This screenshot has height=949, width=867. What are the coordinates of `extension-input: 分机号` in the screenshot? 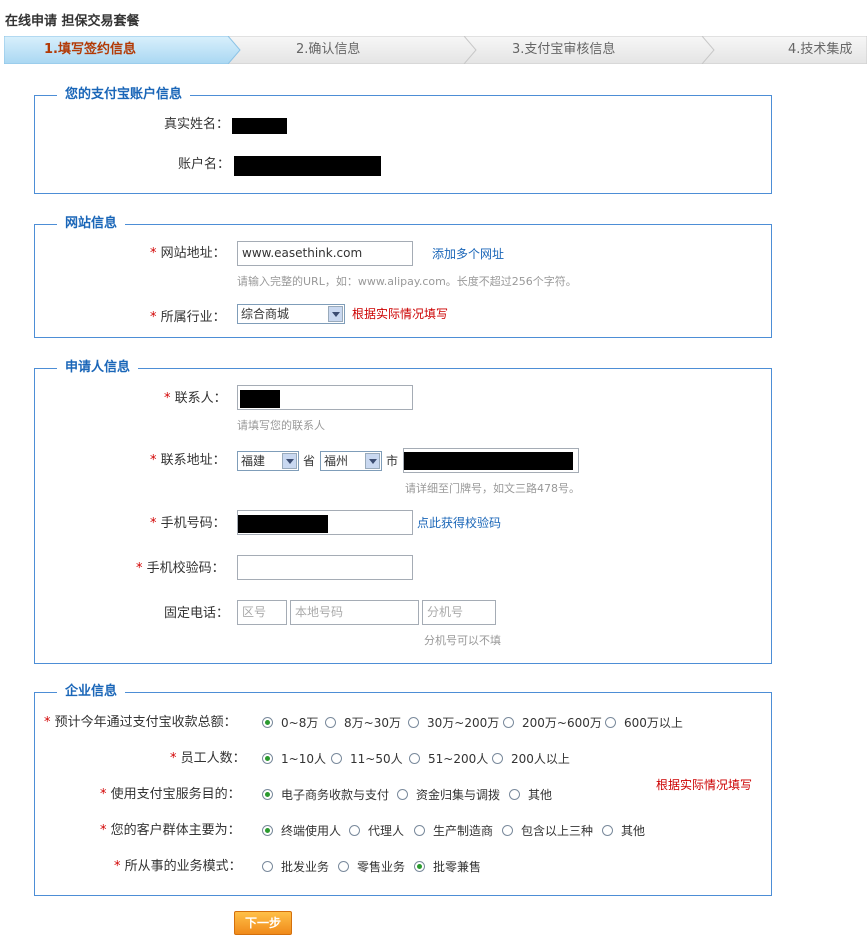 It's located at (459, 612).